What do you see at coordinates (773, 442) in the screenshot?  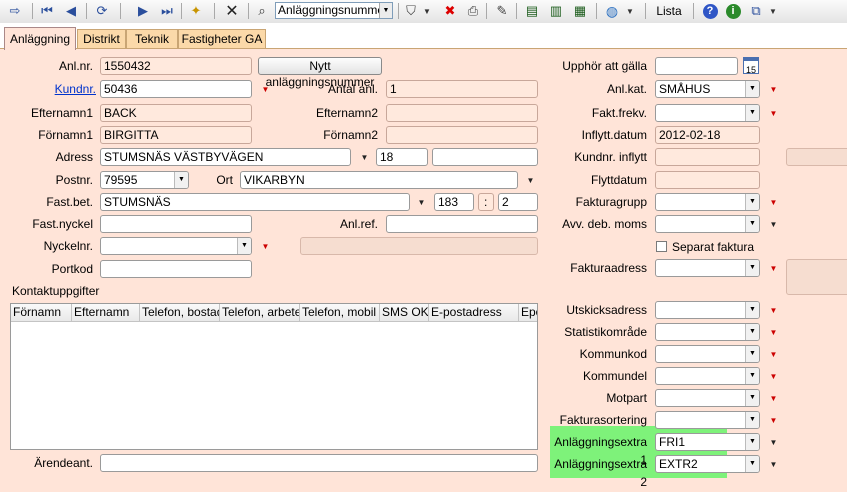 I see `anlaggningsextra1-dropdown-icon: ▼` at bounding box center [773, 442].